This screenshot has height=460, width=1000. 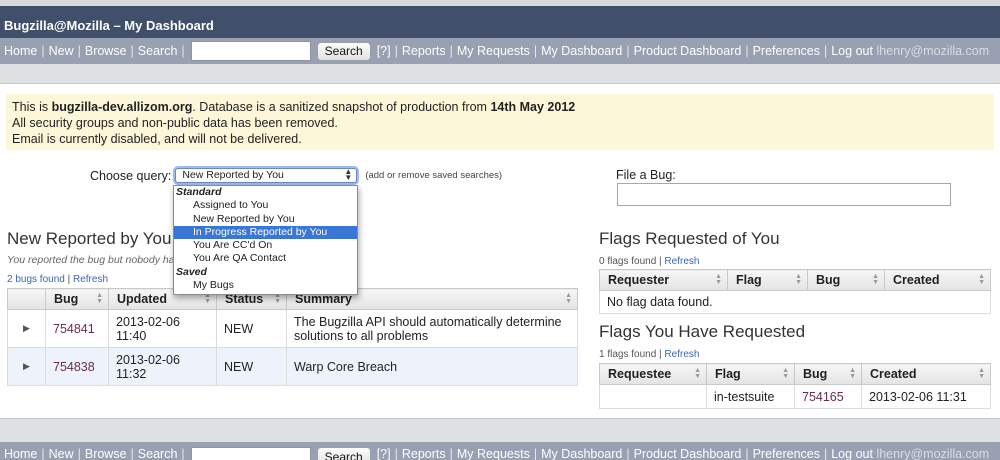 I want to click on saved-searches-link: (add or remove saved searches), so click(x=433, y=175).